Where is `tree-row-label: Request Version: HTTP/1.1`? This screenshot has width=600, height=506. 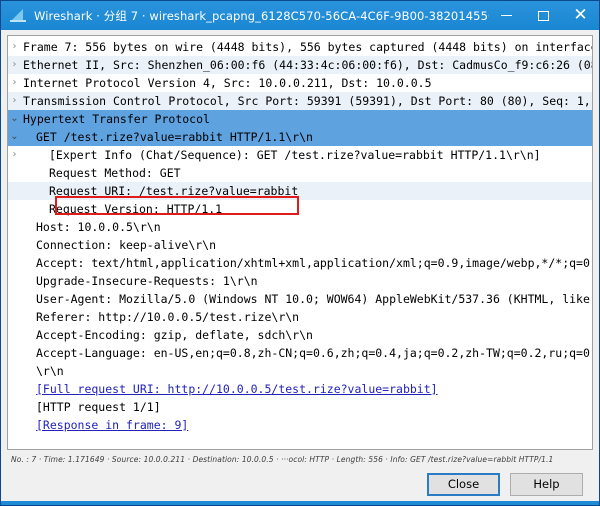
tree-row-label: Request Version: HTTP/1.1 is located at coordinates (136, 209).